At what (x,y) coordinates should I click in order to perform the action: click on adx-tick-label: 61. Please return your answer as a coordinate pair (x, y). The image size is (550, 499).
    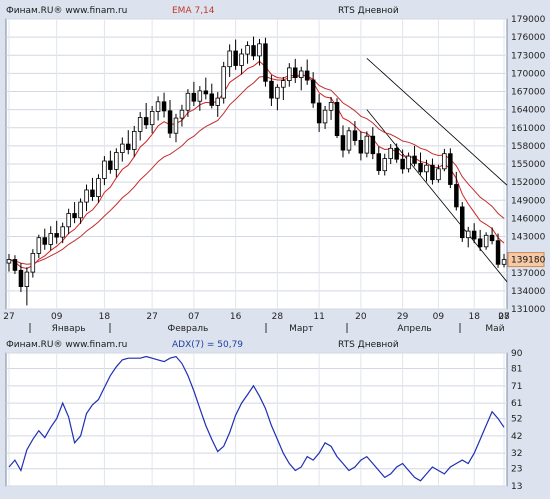
    Looking at the image, I should click on (516, 404).